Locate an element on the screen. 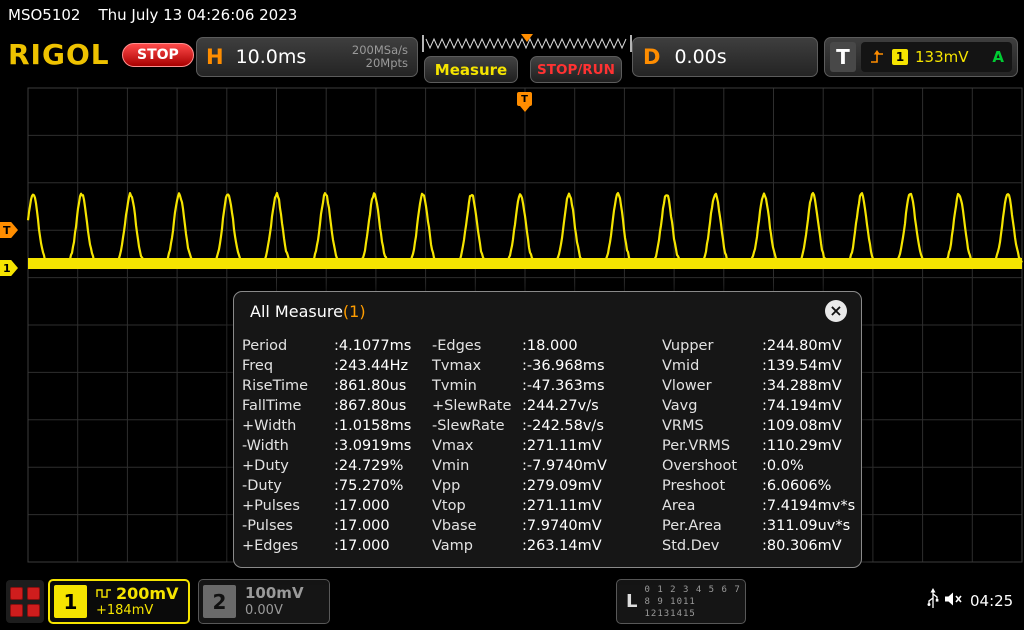 This screenshot has height=630, width=1024. measure-item-name: +Duty is located at coordinates (265, 466).